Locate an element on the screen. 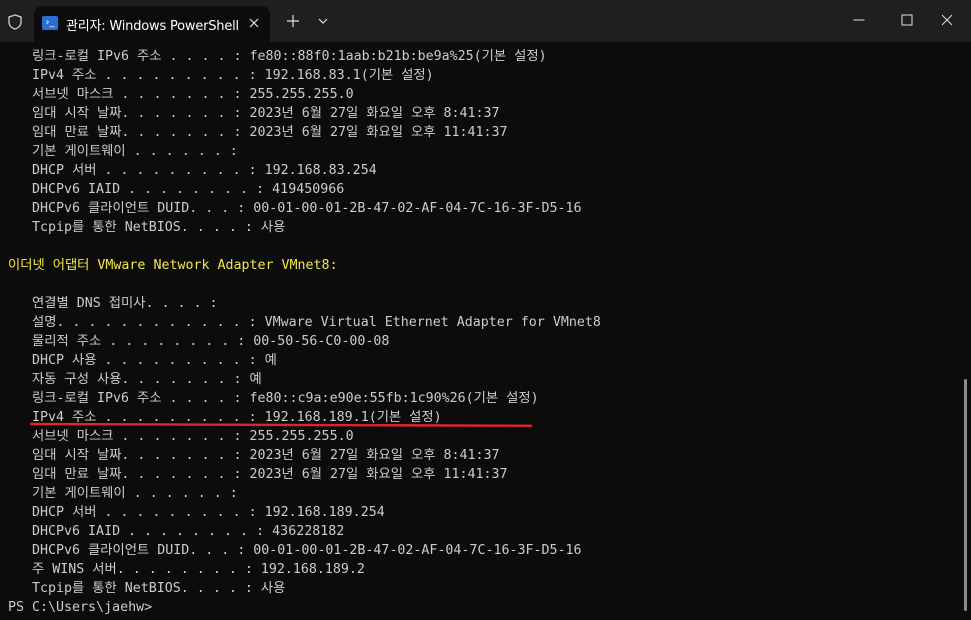 This screenshot has height=620, width=971. minimize-icon is located at coordinates (859, 20).